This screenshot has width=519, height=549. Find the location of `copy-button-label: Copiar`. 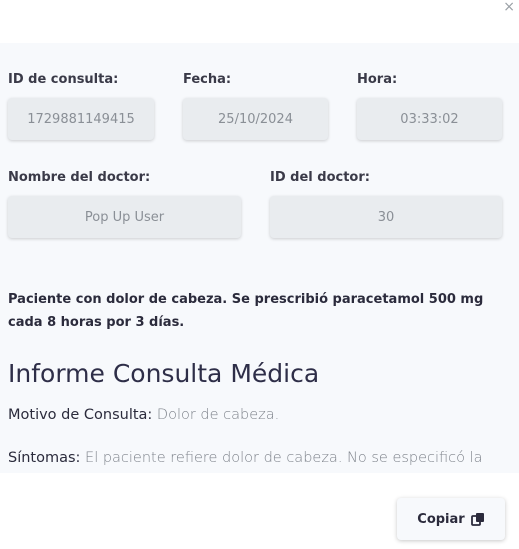

copy-button-label: Copiar is located at coordinates (441, 519).